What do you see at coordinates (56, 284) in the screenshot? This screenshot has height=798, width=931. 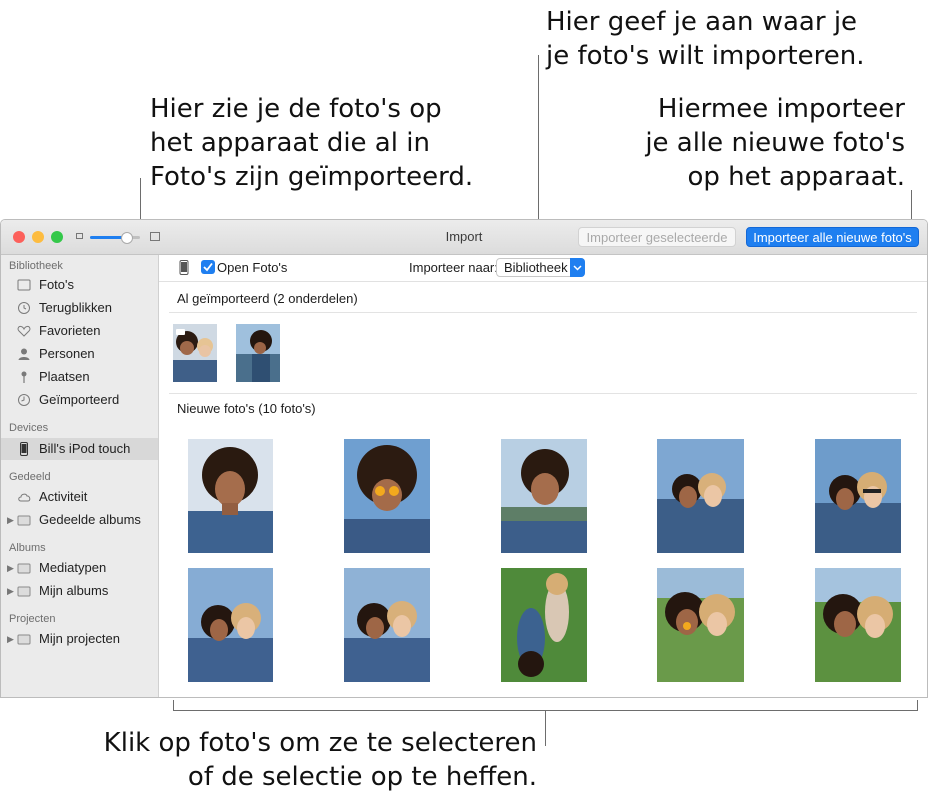 I see `sidebar-item-label: Foto's` at bounding box center [56, 284].